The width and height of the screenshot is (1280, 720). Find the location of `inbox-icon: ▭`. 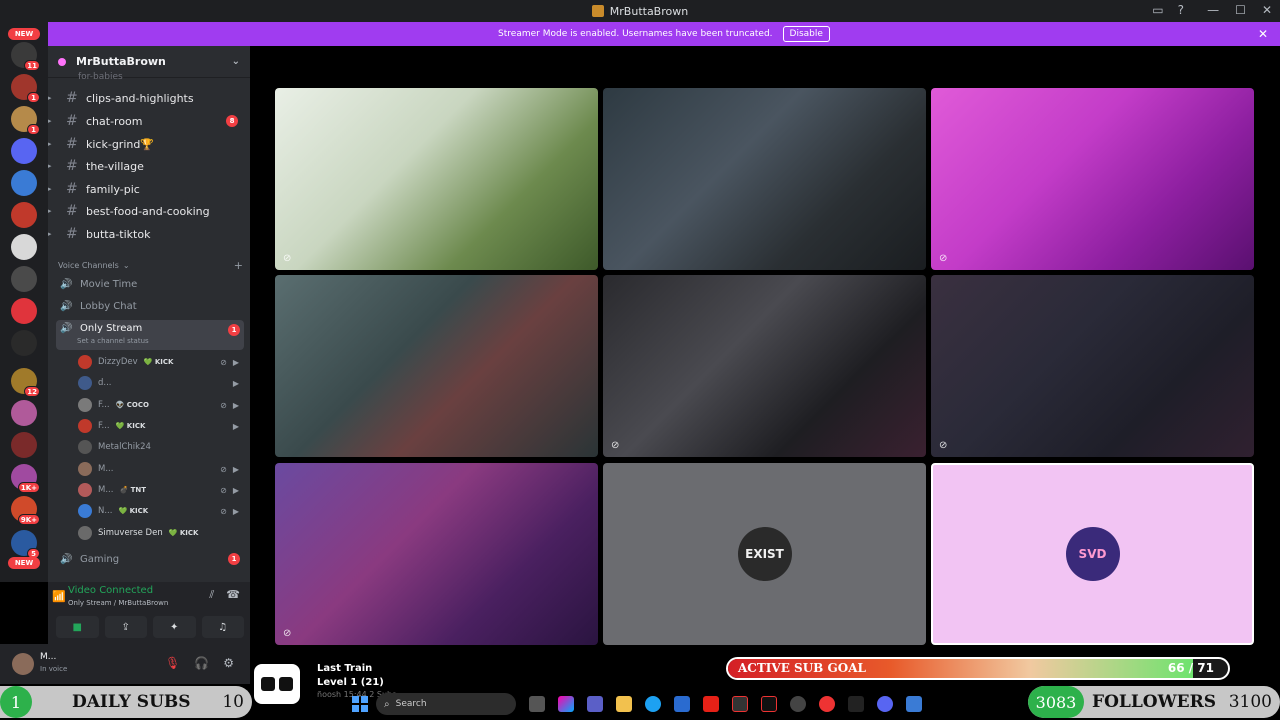

inbox-icon: ▭ is located at coordinates (1157, 10).